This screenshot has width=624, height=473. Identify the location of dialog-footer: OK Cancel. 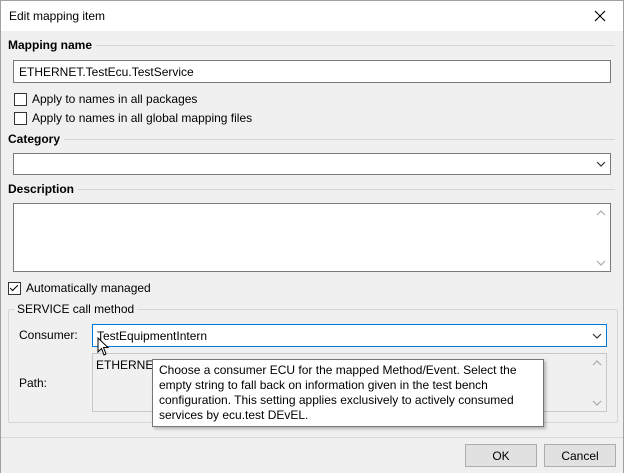
(312, 455).